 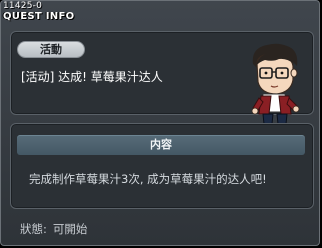 I want to click on status-value: 可開始, so click(x=70, y=229).